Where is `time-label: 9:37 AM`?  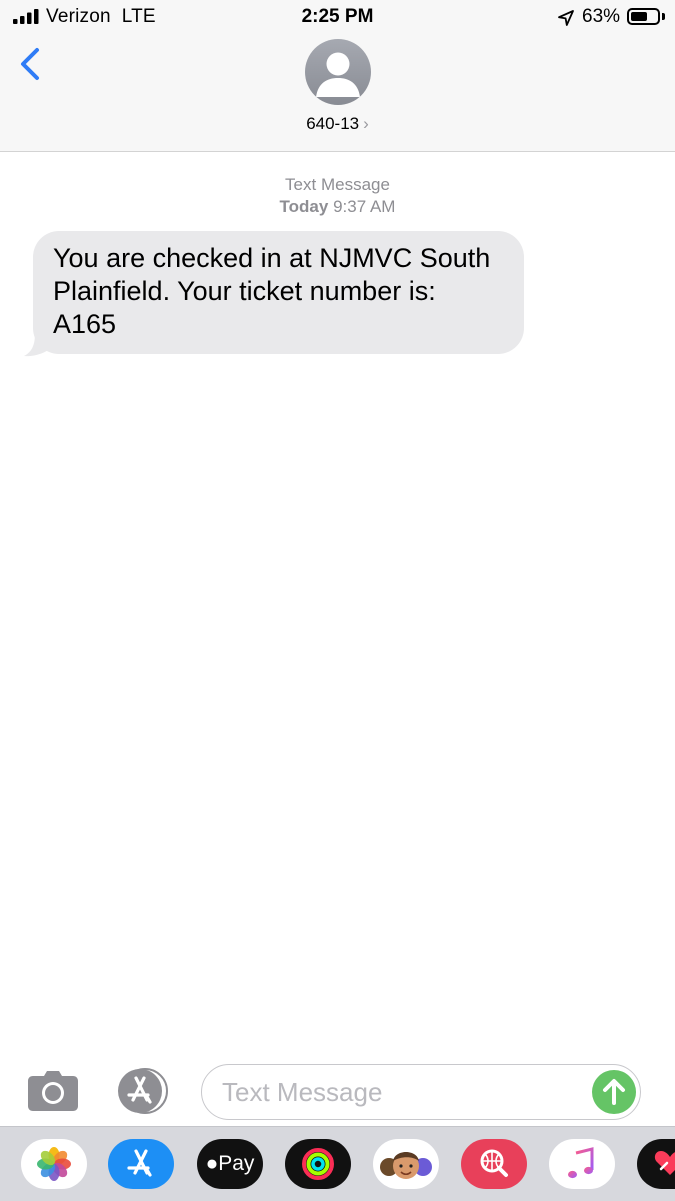 time-label: 9:37 AM is located at coordinates (364, 206).